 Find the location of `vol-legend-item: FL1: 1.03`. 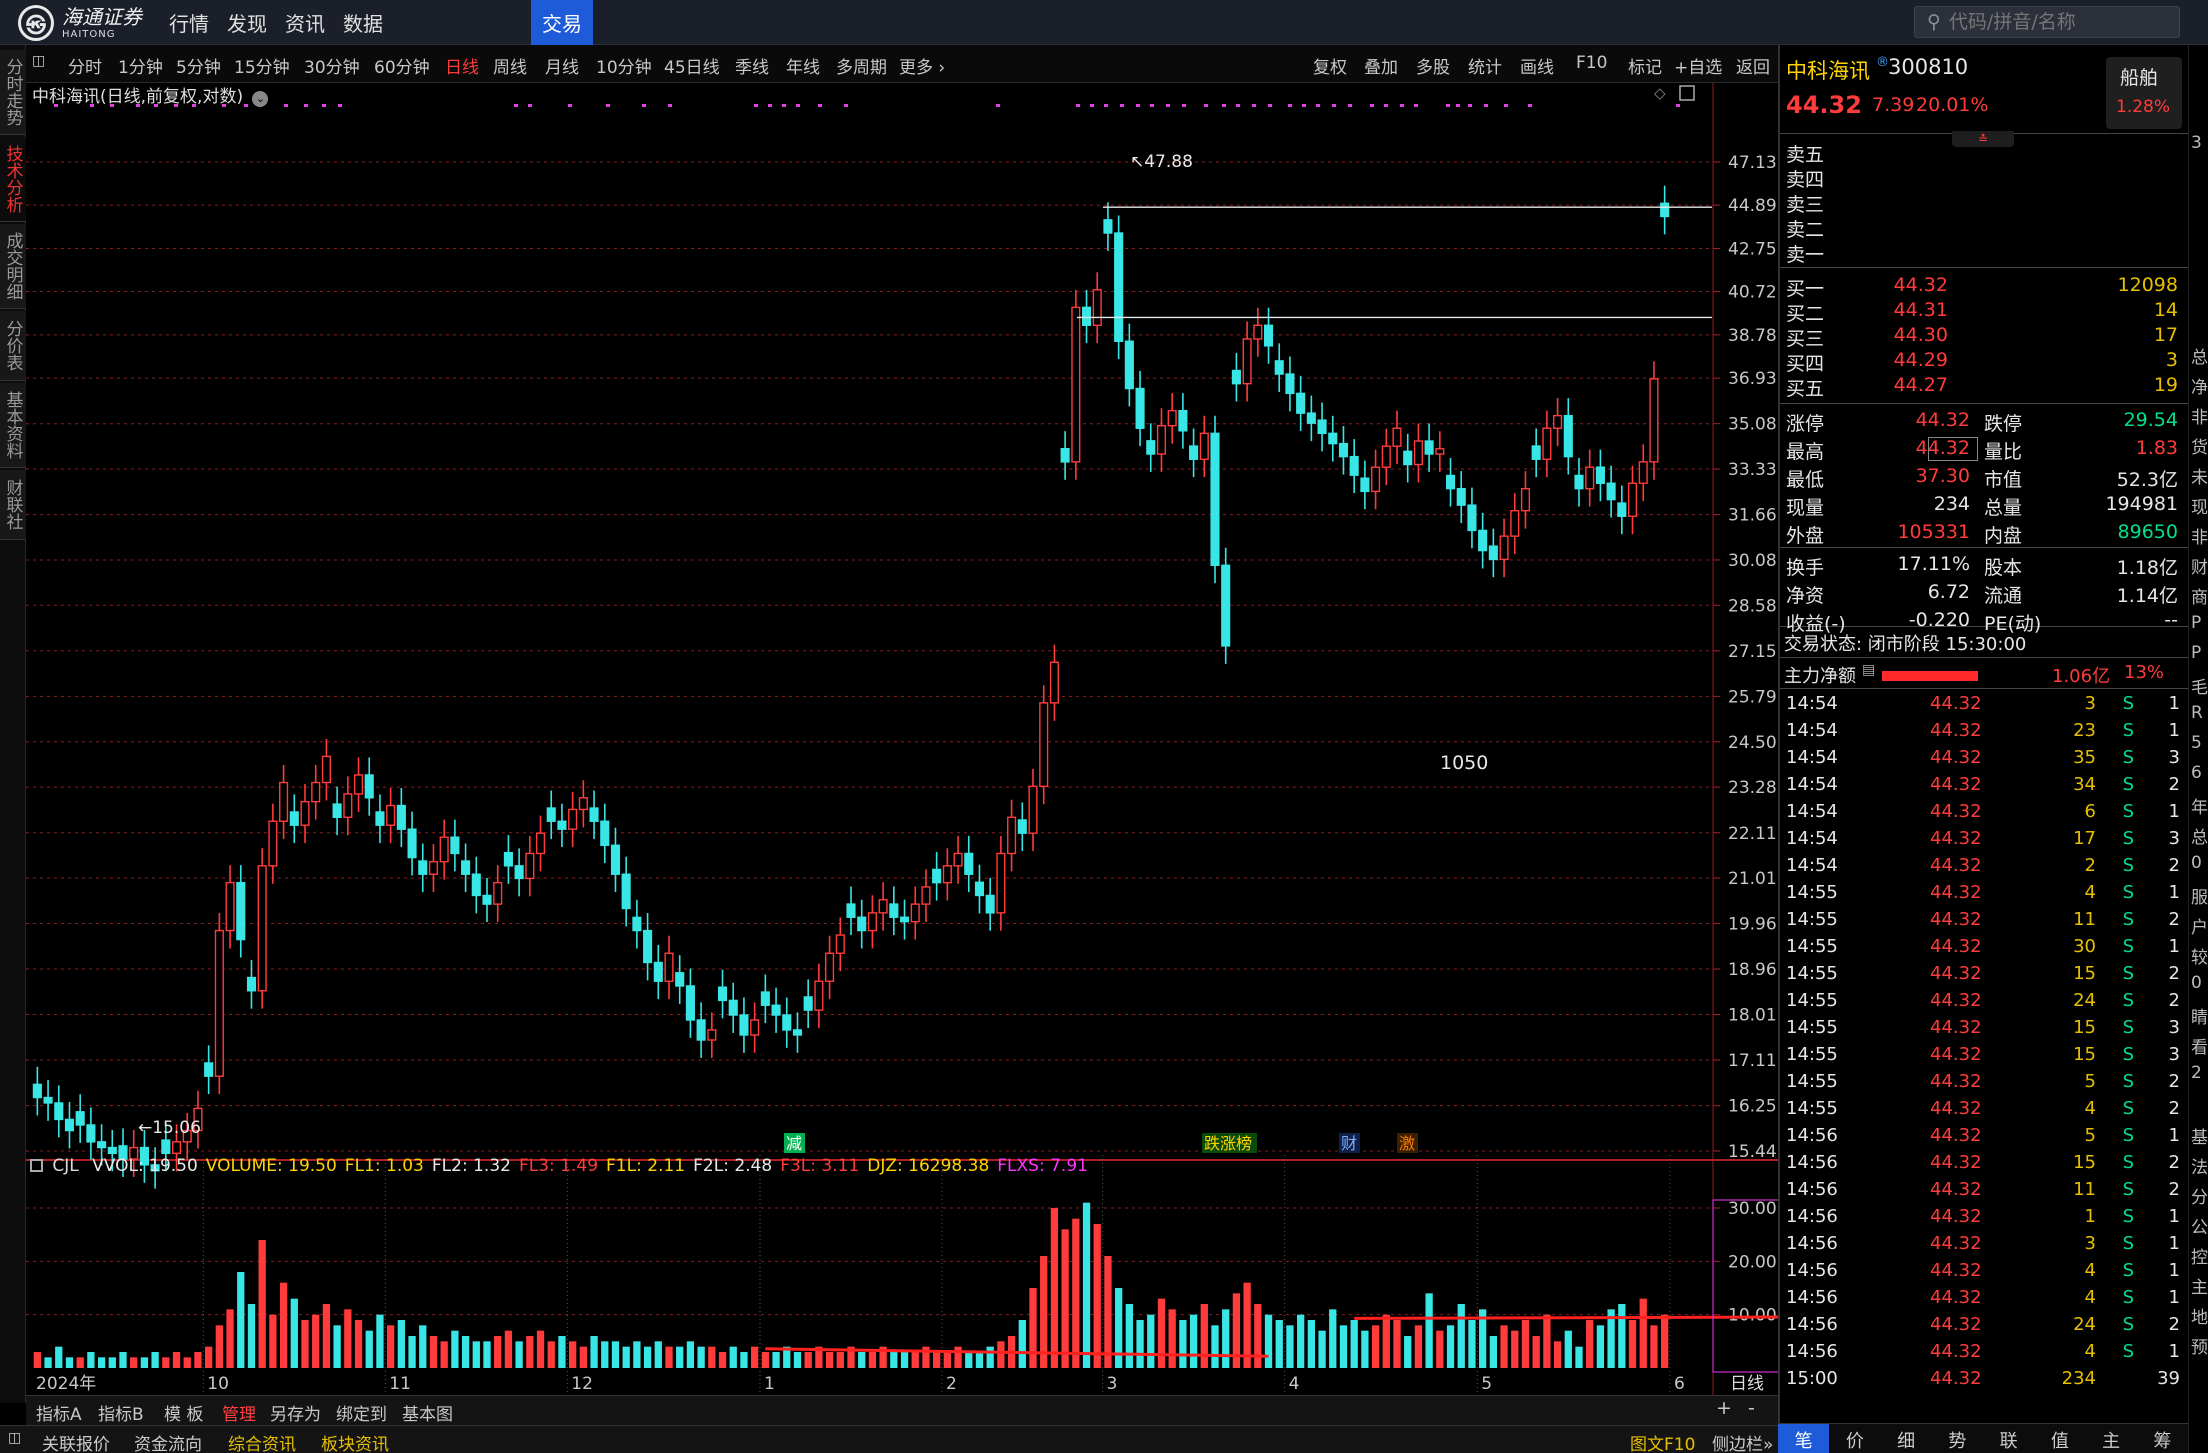

vol-legend-item: FL1: 1.03 is located at coordinates (384, 1166).